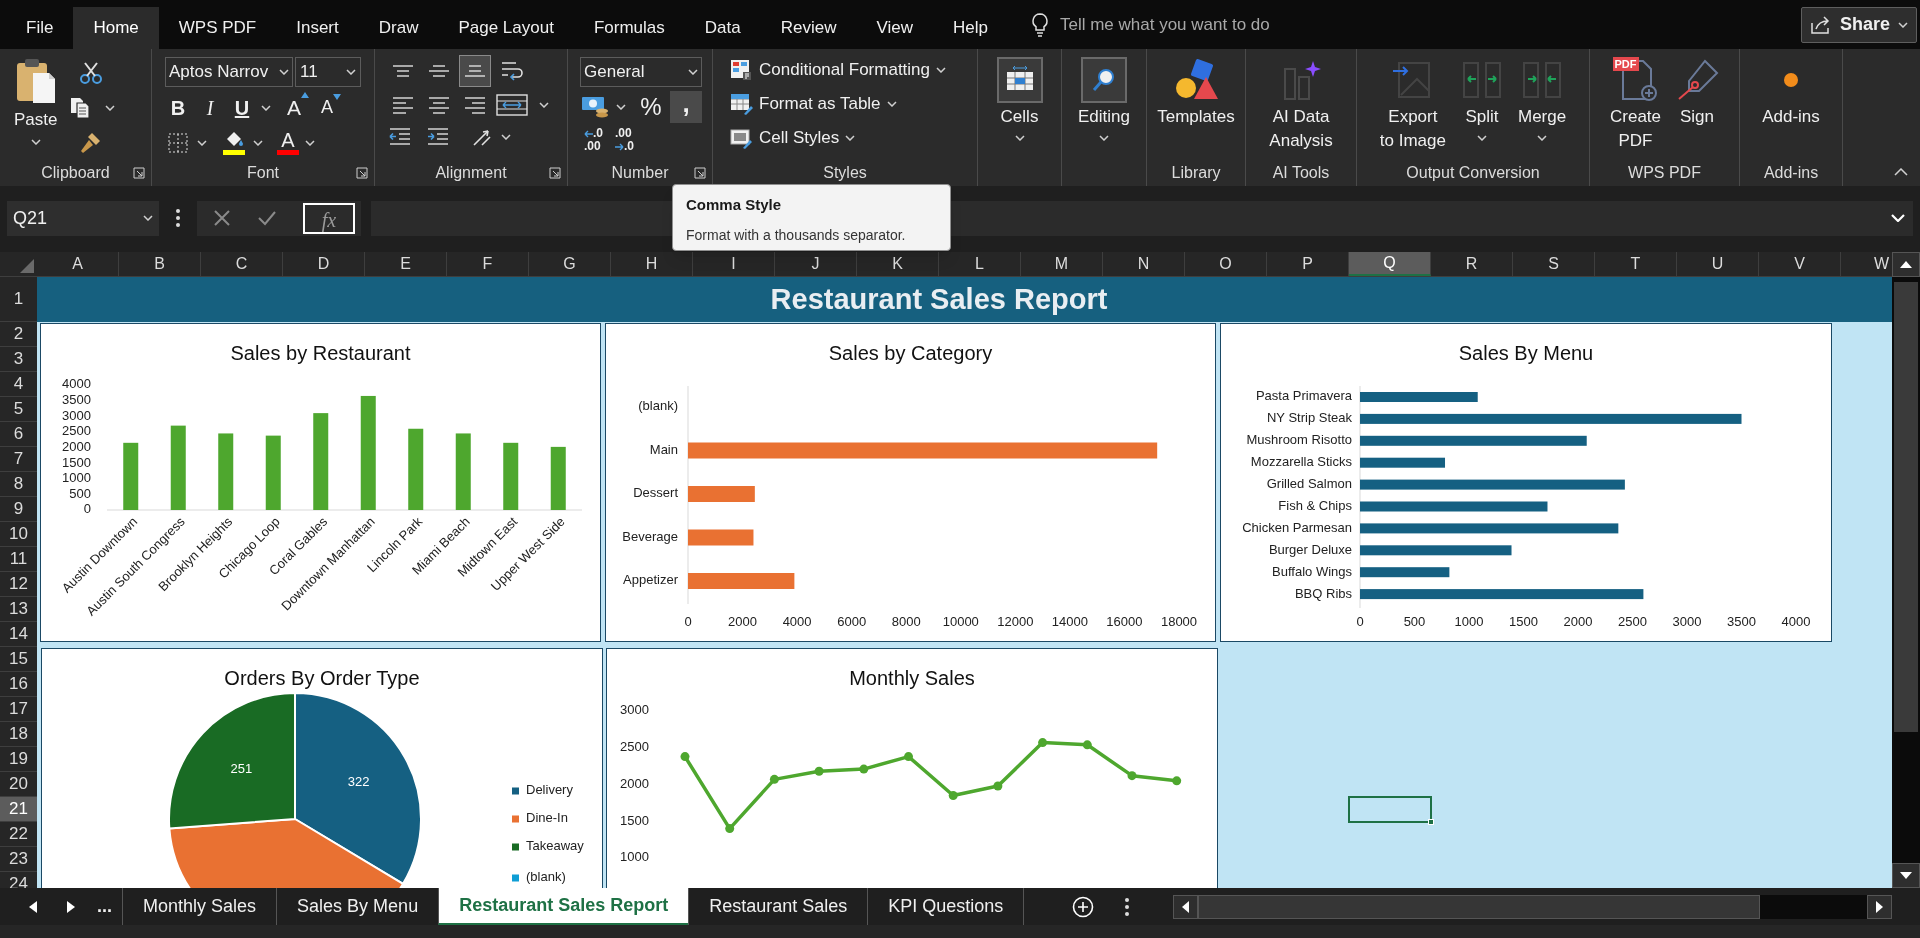 The height and width of the screenshot is (938, 1920). What do you see at coordinates (358, 782) in the screenshot?
I see `data-label: 322` at bounding box center [358, 782].